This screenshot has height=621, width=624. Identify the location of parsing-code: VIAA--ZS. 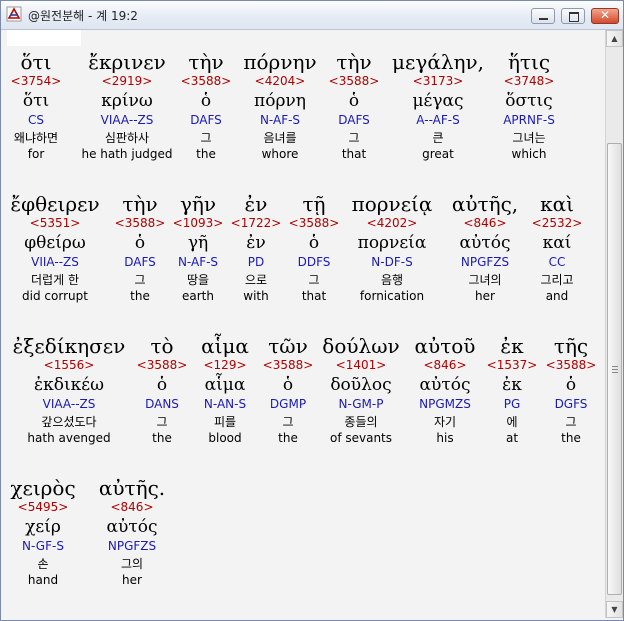
(127, 120).